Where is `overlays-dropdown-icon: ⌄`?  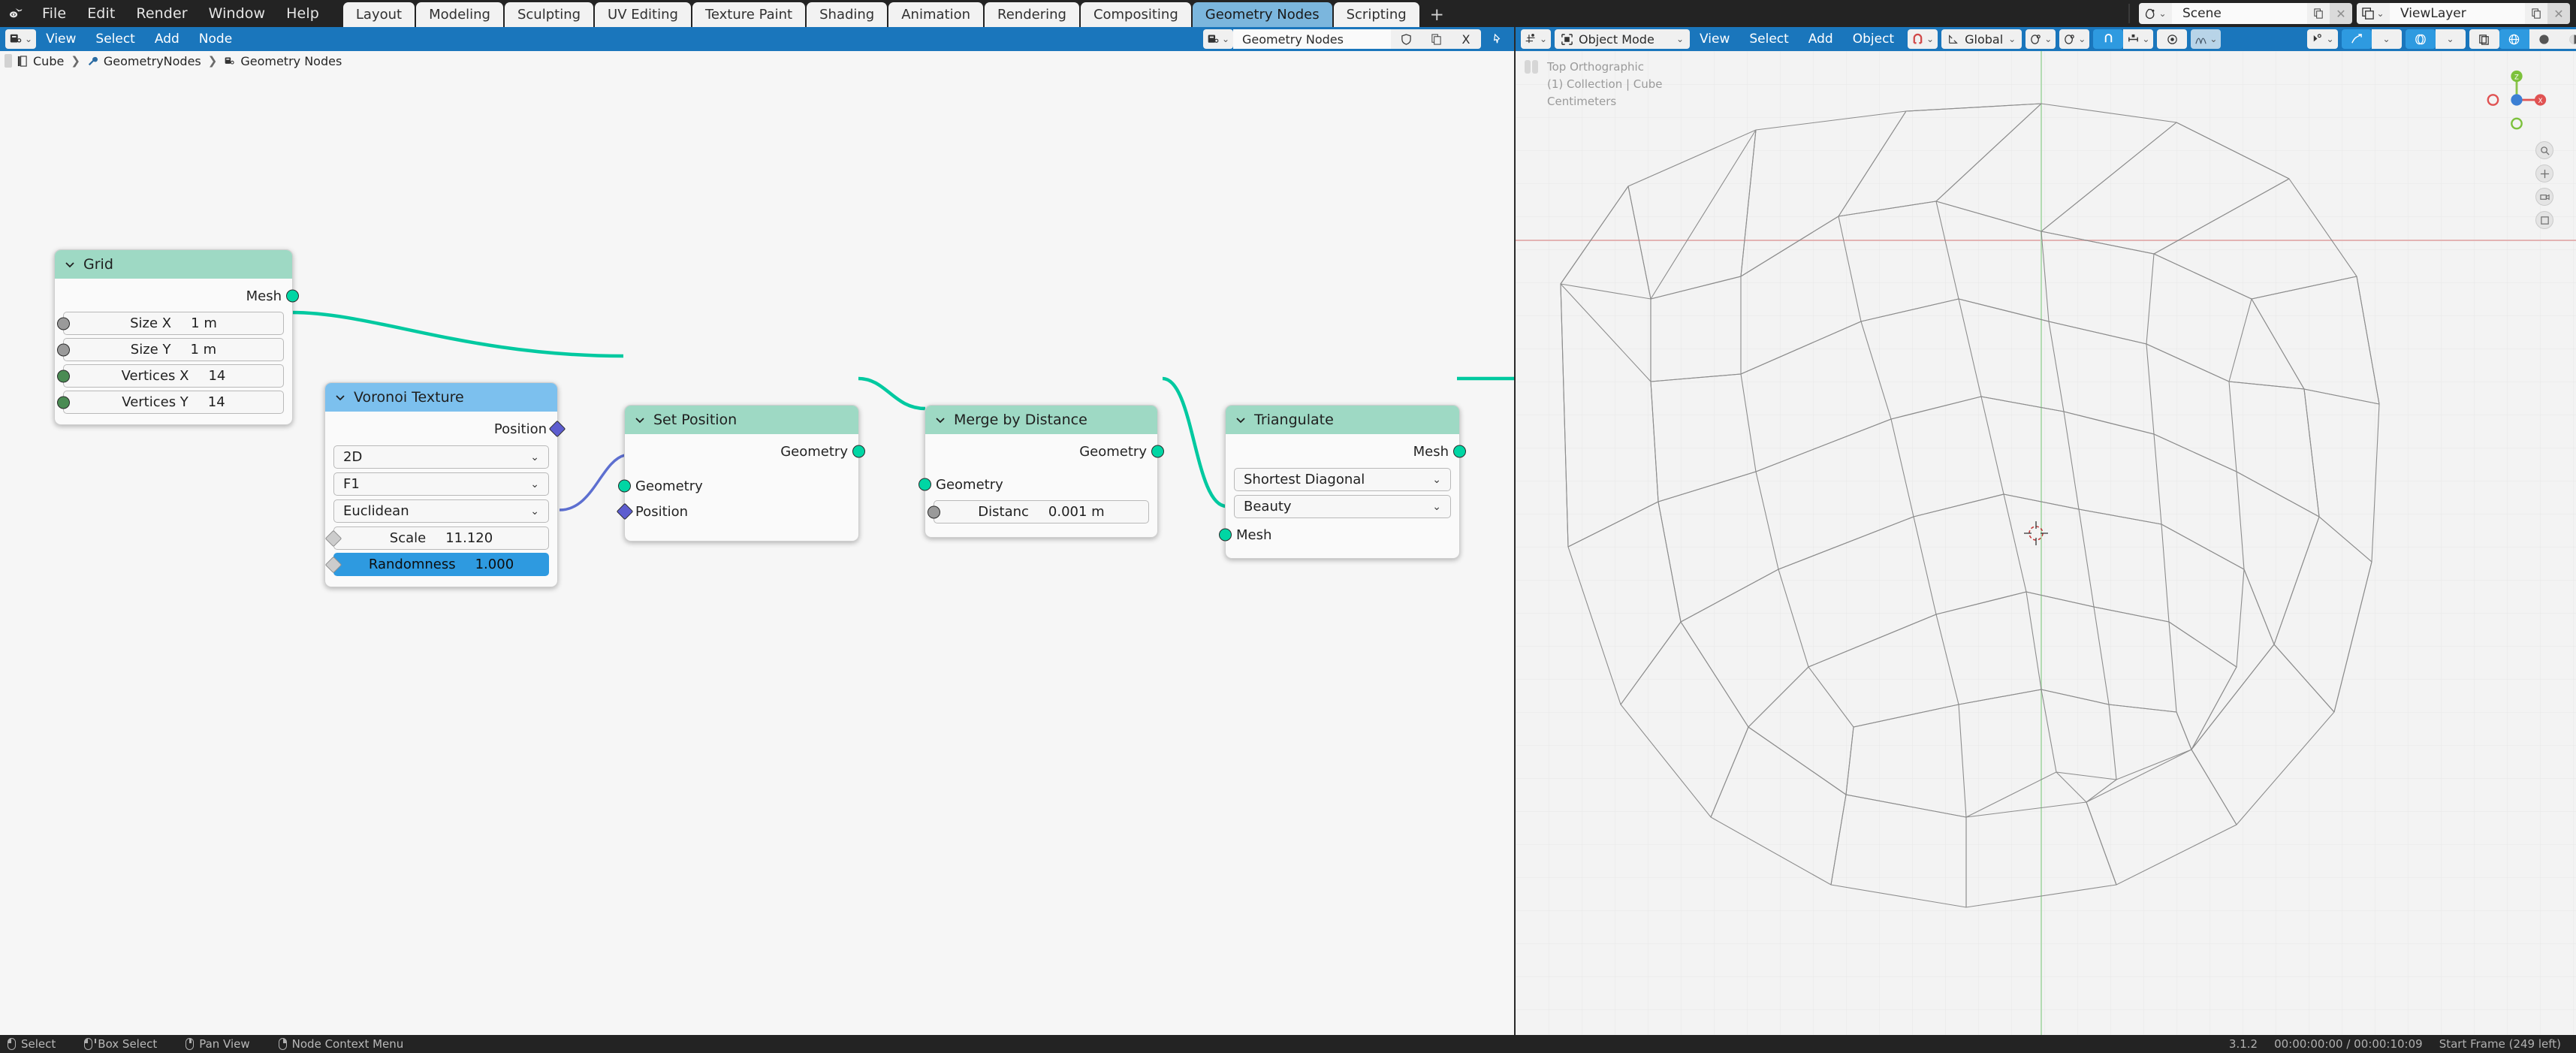
overlays-dropdown-icon: ⌄ is located at coordinates (2386, 39).